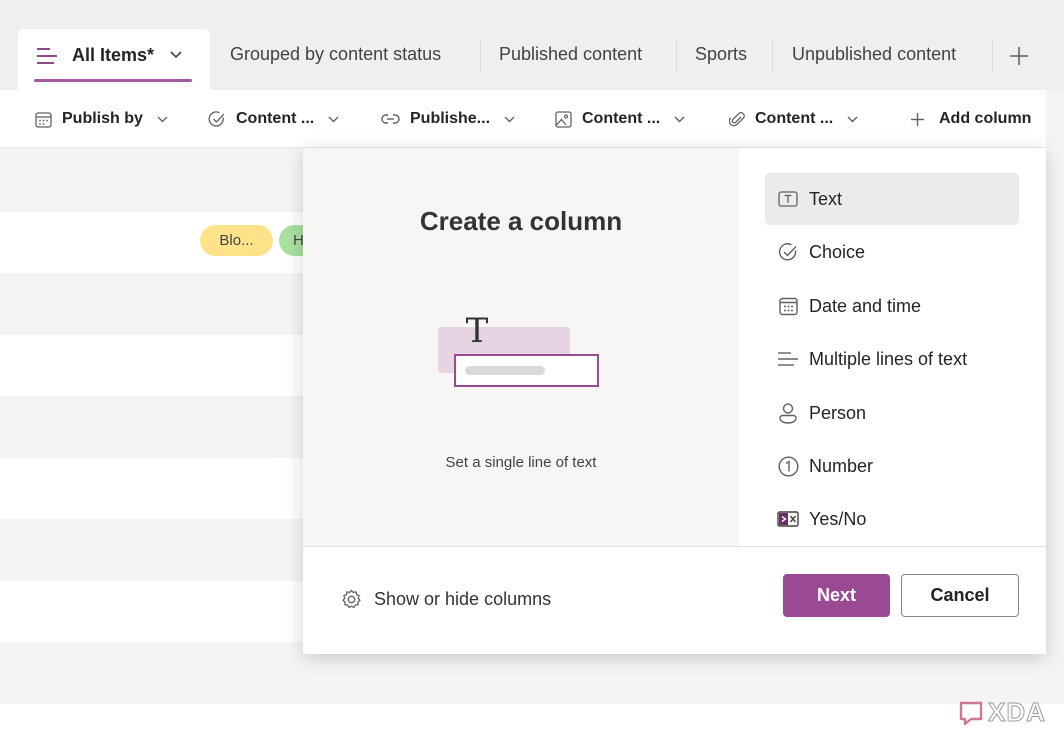  What do you see at coordinates (960, 595) in the screenshot?
I see `cancel-button: Cancel` at bounding box center [960, 595].